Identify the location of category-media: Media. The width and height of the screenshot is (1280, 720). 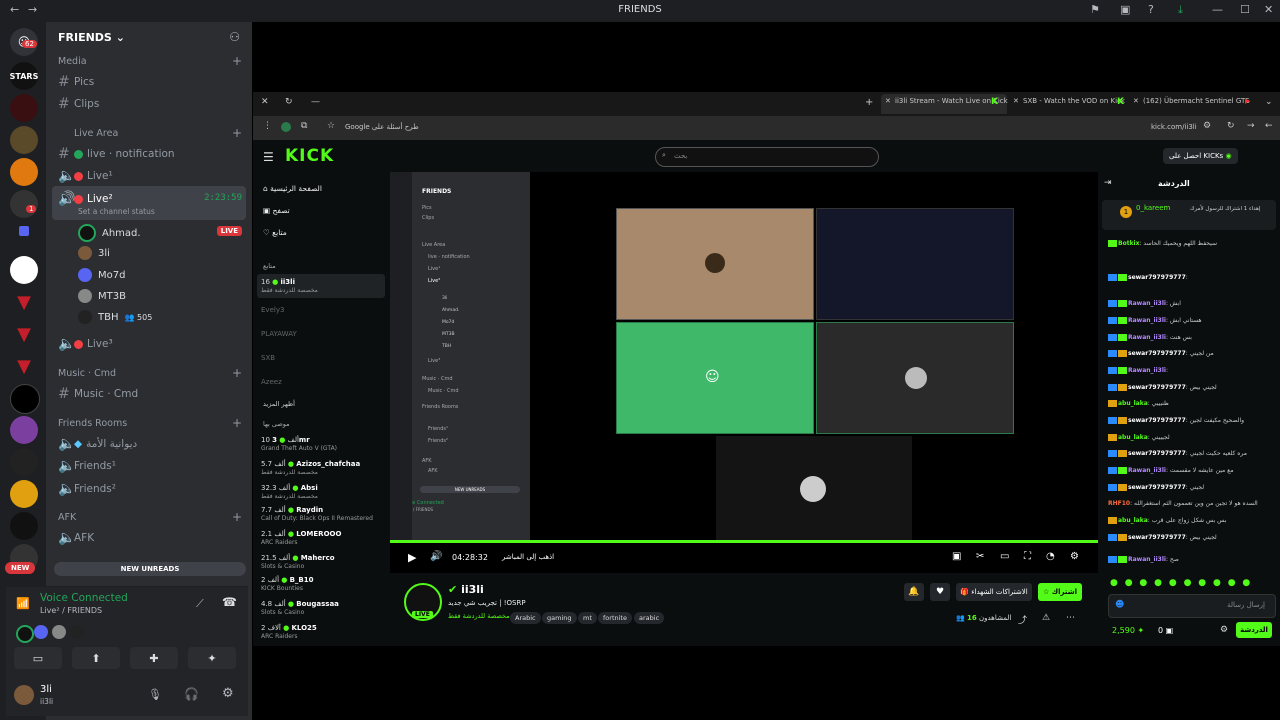
(72, 61).